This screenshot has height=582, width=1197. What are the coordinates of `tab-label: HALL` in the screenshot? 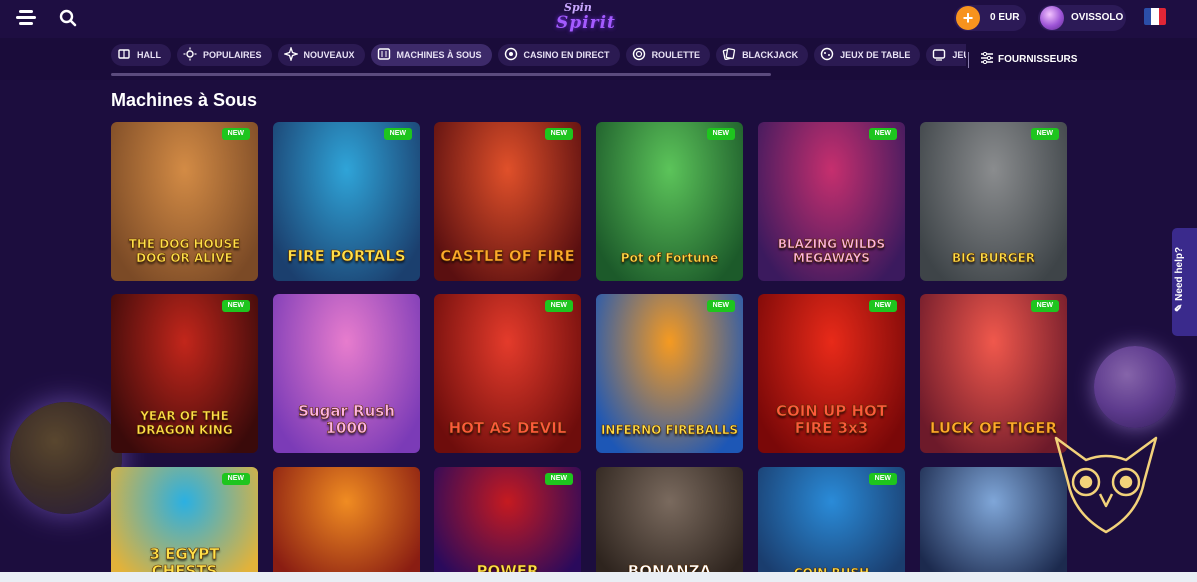 It's located at (149, 55).